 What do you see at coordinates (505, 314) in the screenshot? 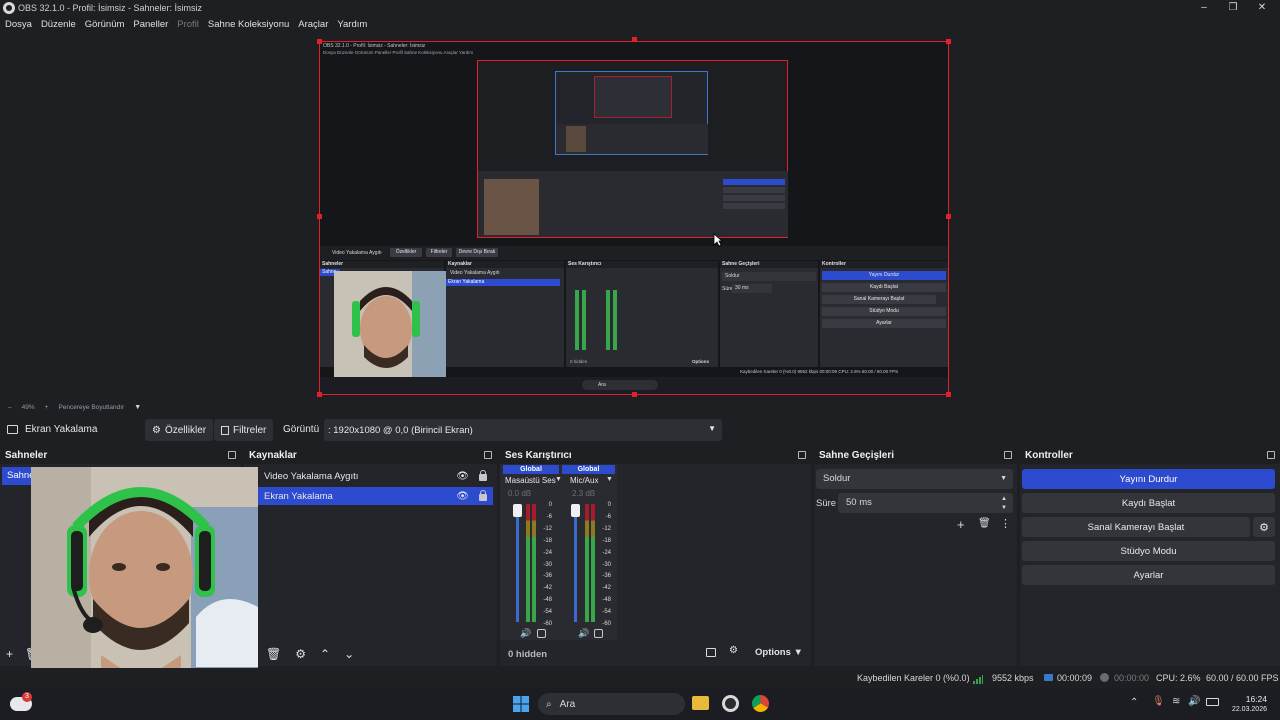
I see `mini-sources-dock` at bounding box center [505, 314].